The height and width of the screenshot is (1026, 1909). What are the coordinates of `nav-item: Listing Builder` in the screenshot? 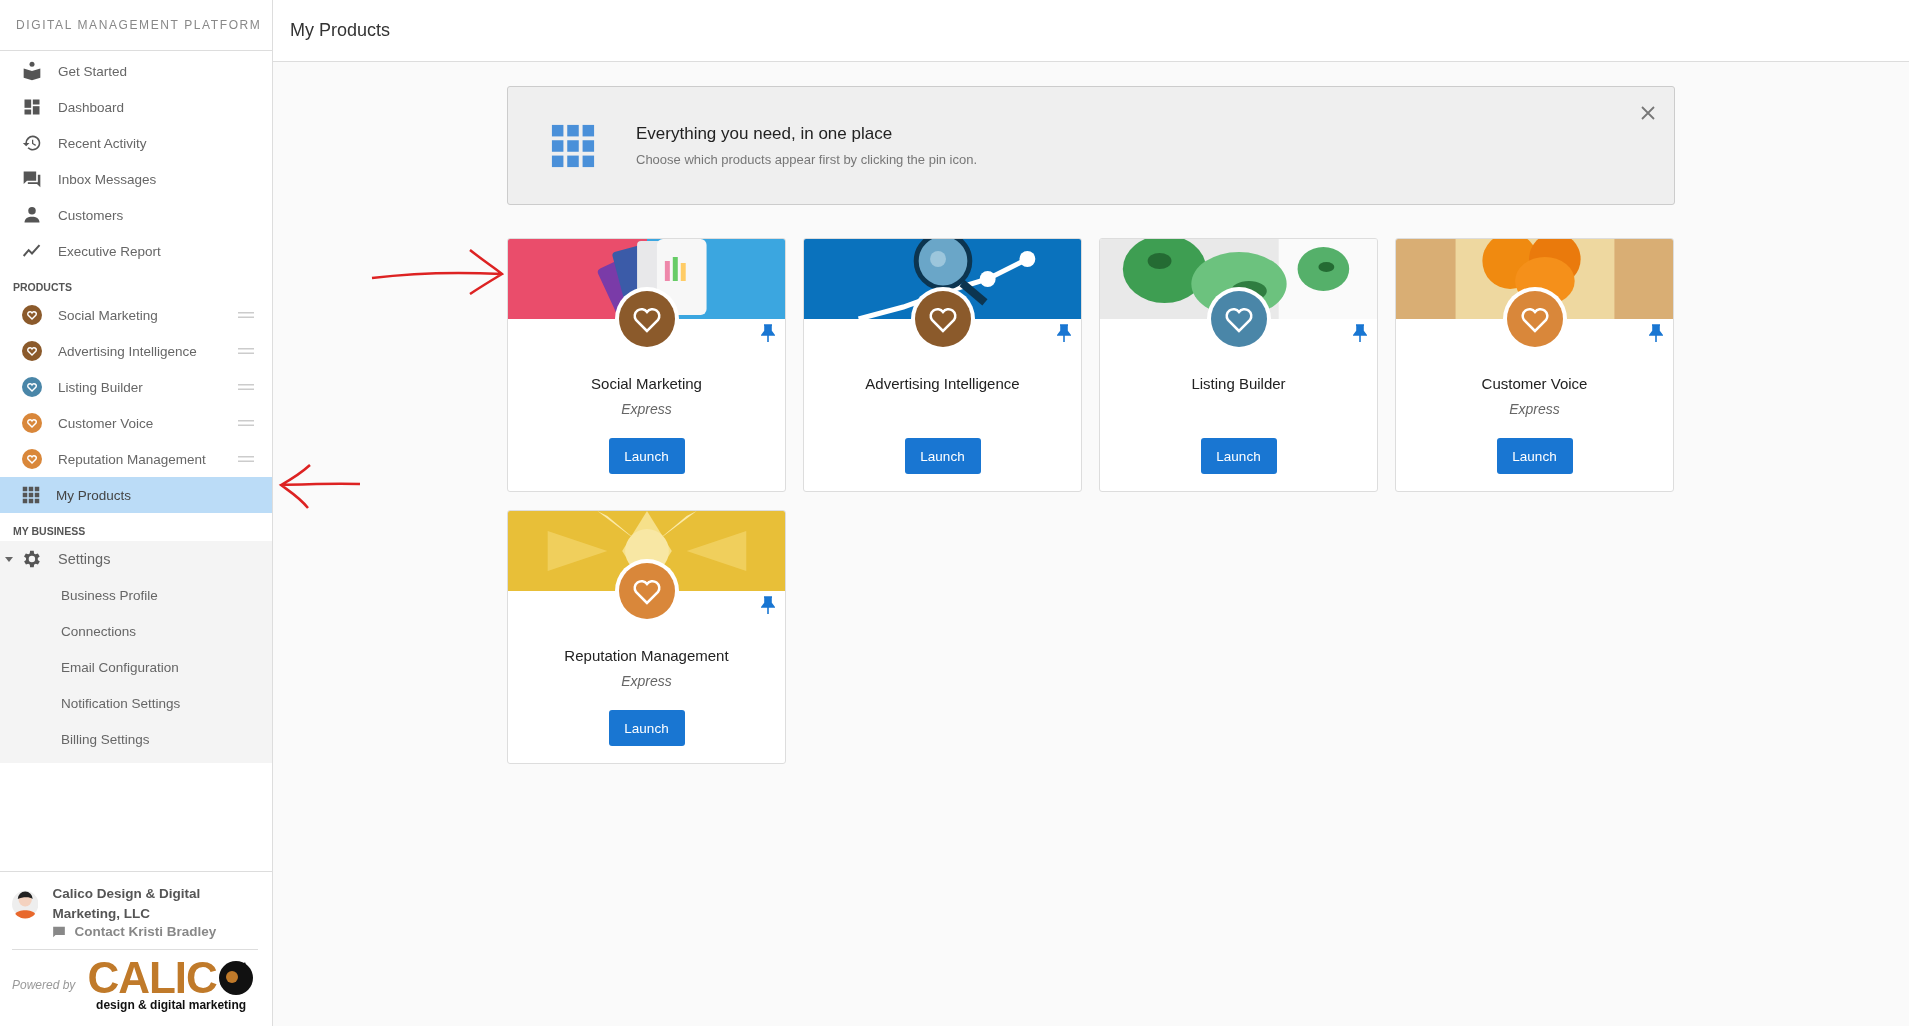 It's located at (136, 387).